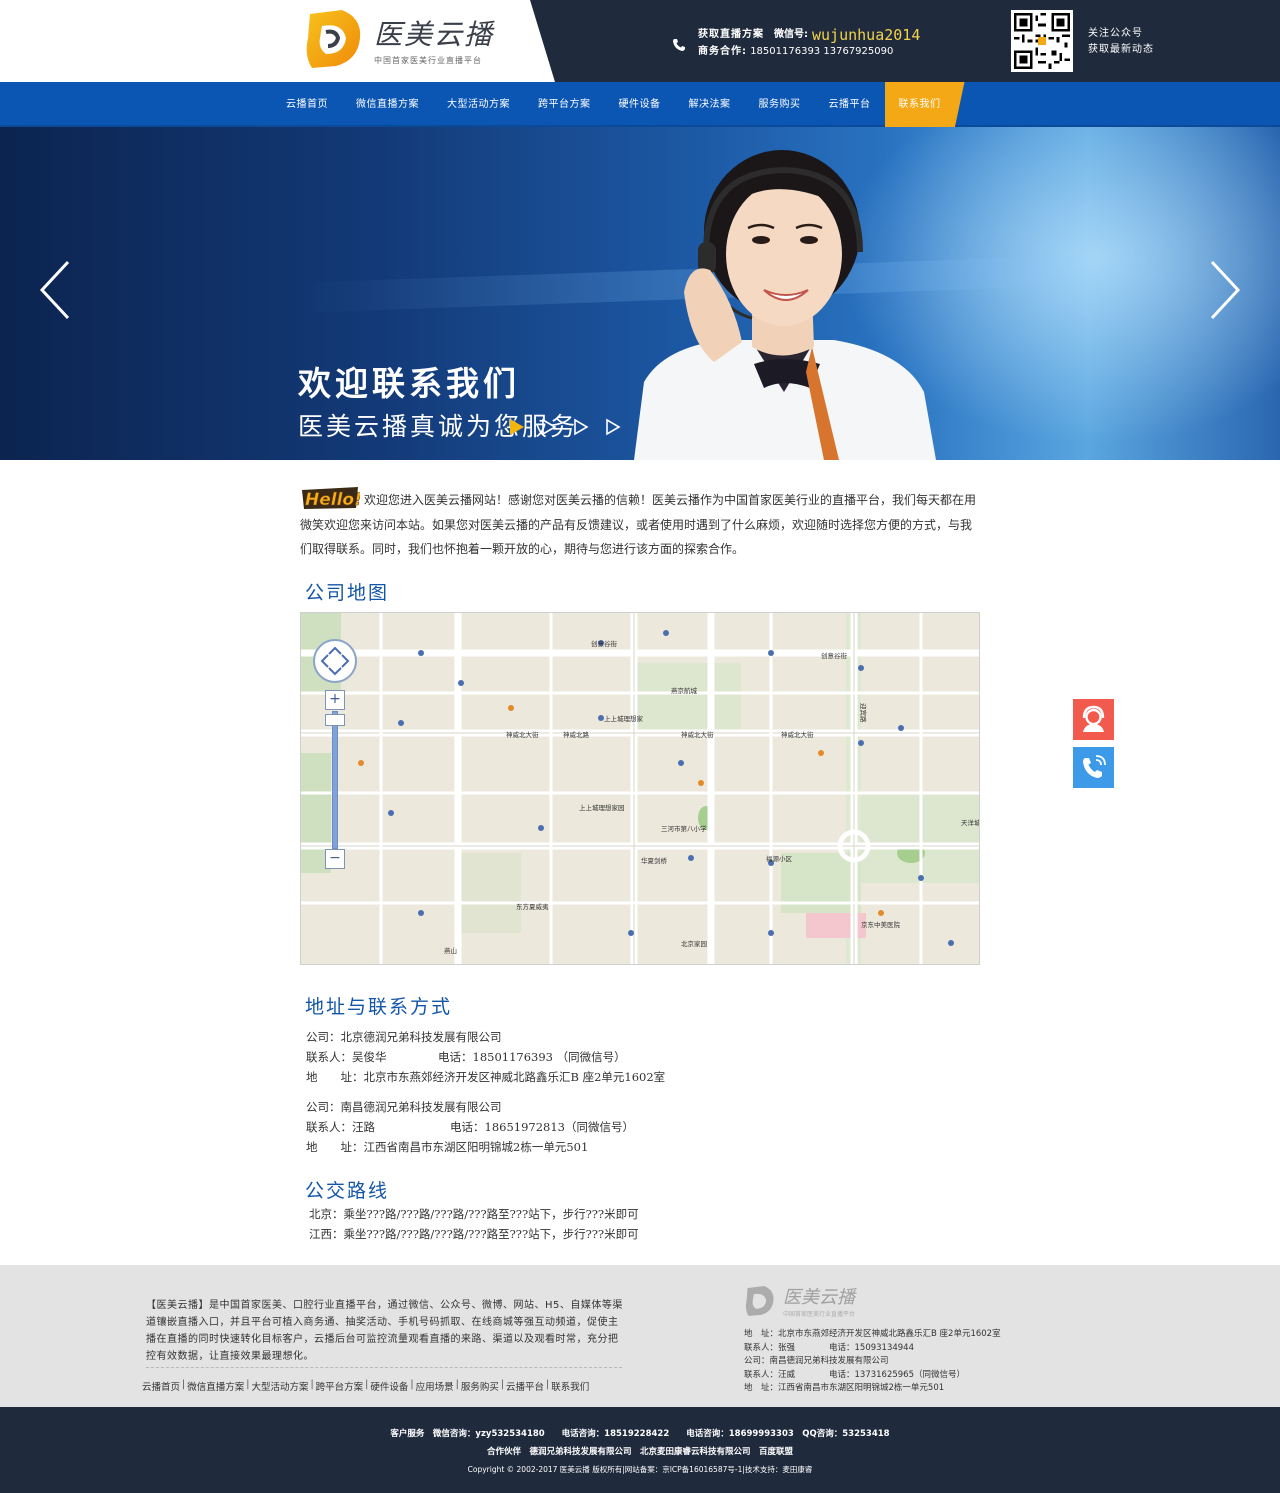 This screenshot has height=1493, width=1280. Describe the element at coordinates (346, 1057) in the screenshot. I see `contact-person-beijing: 联系人：吴俊华` at that location.